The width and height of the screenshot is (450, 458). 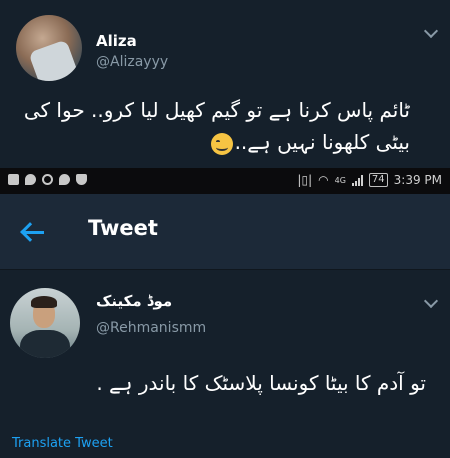 I want to click on status-bar: |▯| ◠ 4G 74 3:39 PM, so click(x=225, y=181).